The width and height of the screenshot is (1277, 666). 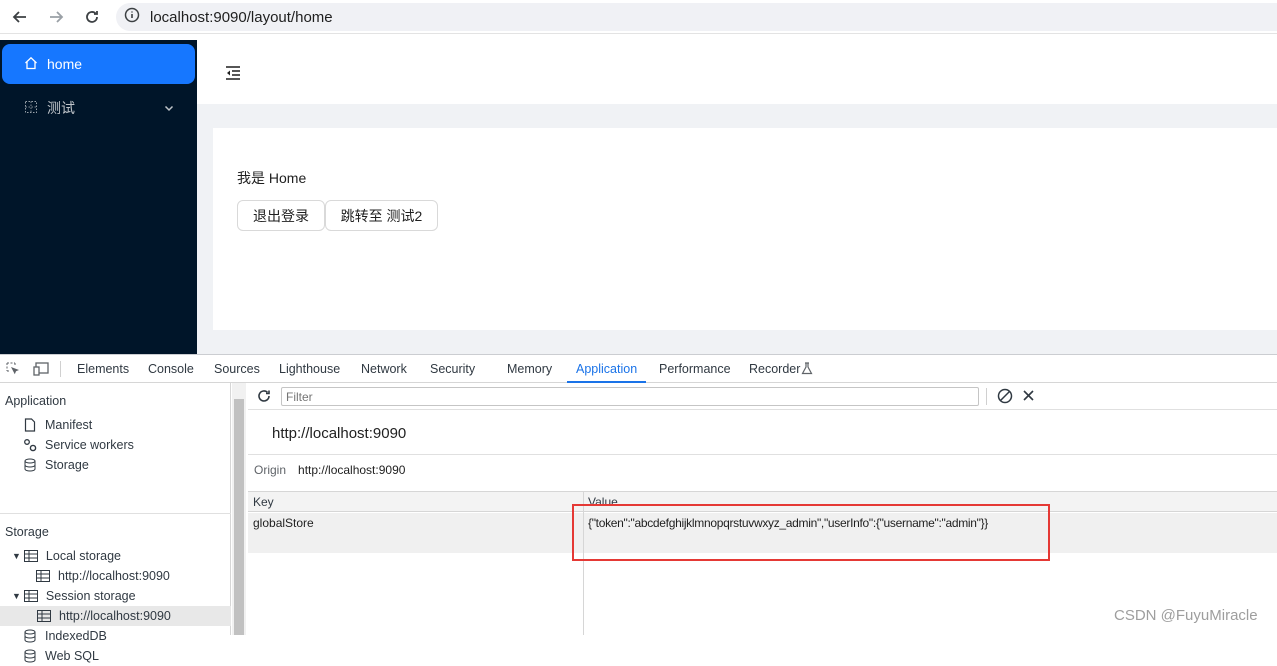 I want to click on sidebar-item-label: Local storage, so click(x=83, y=556).